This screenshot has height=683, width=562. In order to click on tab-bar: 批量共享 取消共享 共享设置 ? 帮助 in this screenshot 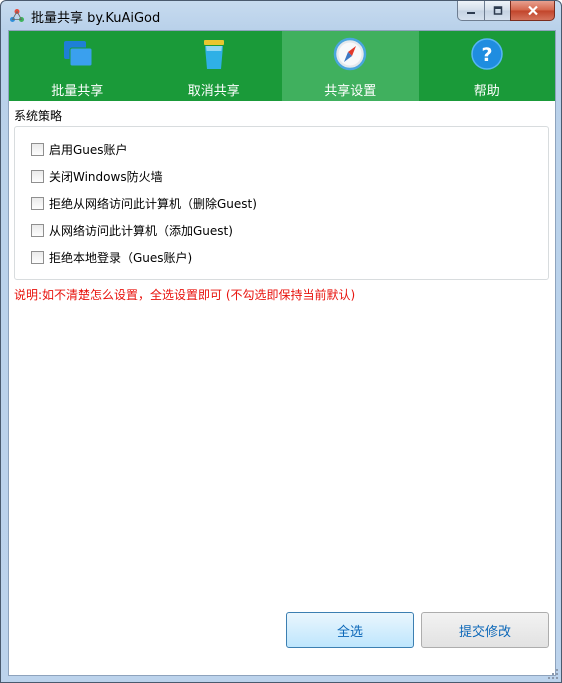, I will do `click(282, 66)`.